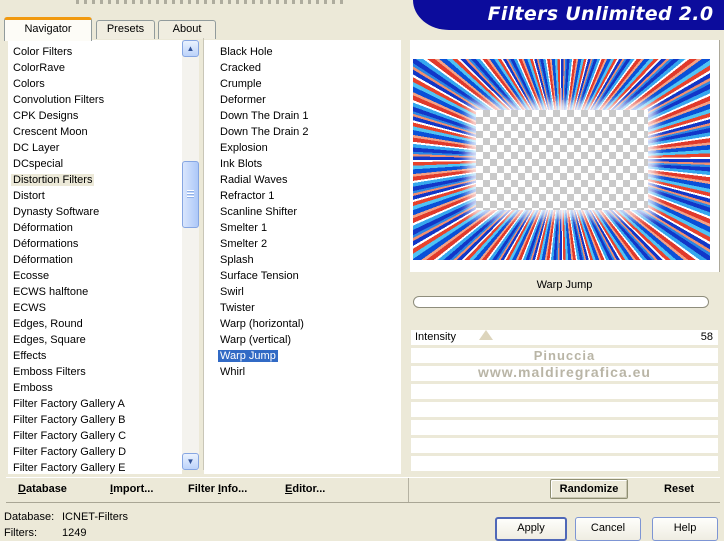  I want to click on list-item: Distort, so click(95, 196).